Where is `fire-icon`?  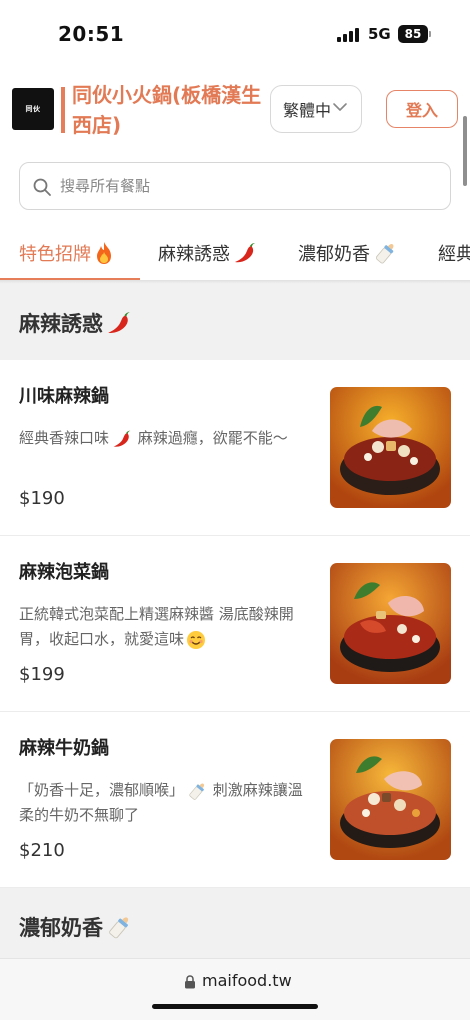
fire-icon is located at coordinates (104, 253).